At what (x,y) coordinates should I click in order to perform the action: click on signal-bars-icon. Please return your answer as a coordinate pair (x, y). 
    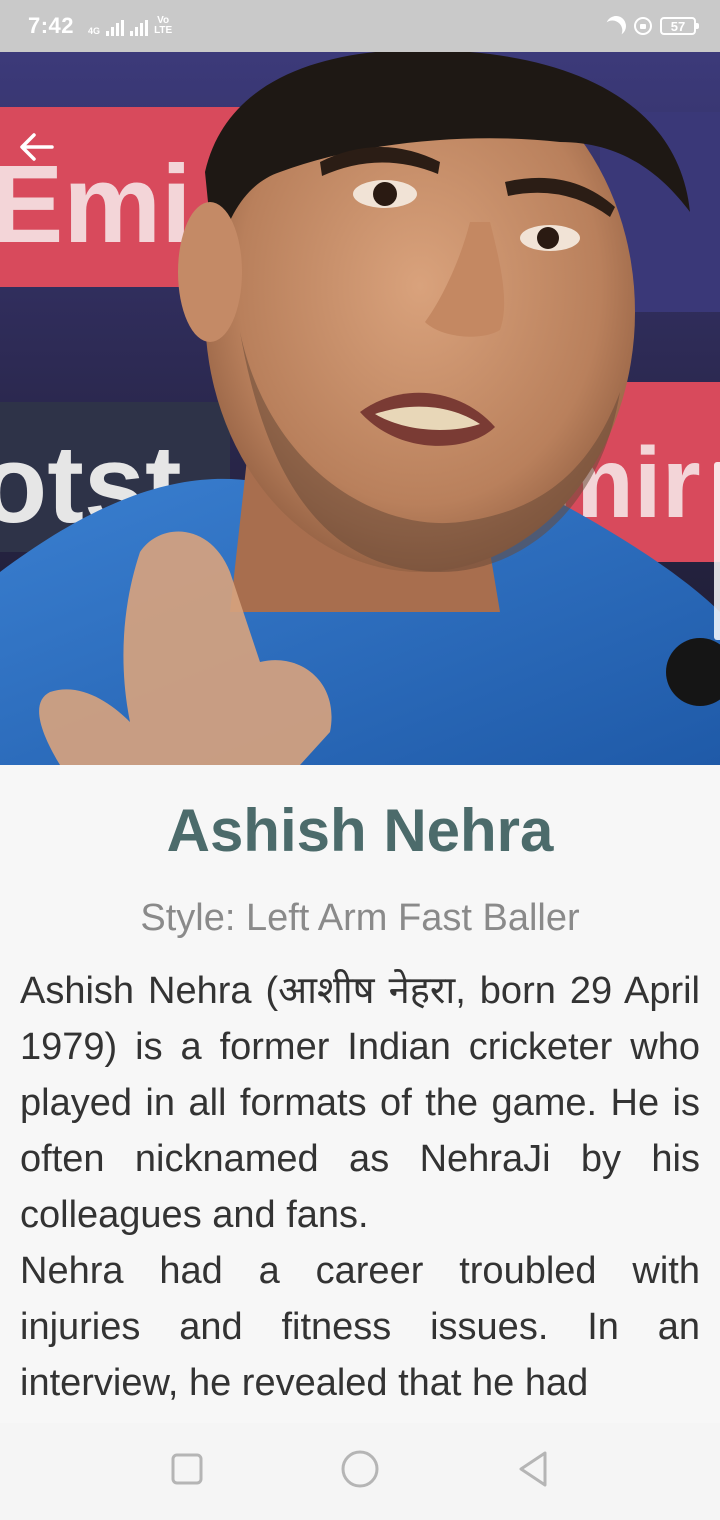
    Looking at the image, I should click on (115, 28).